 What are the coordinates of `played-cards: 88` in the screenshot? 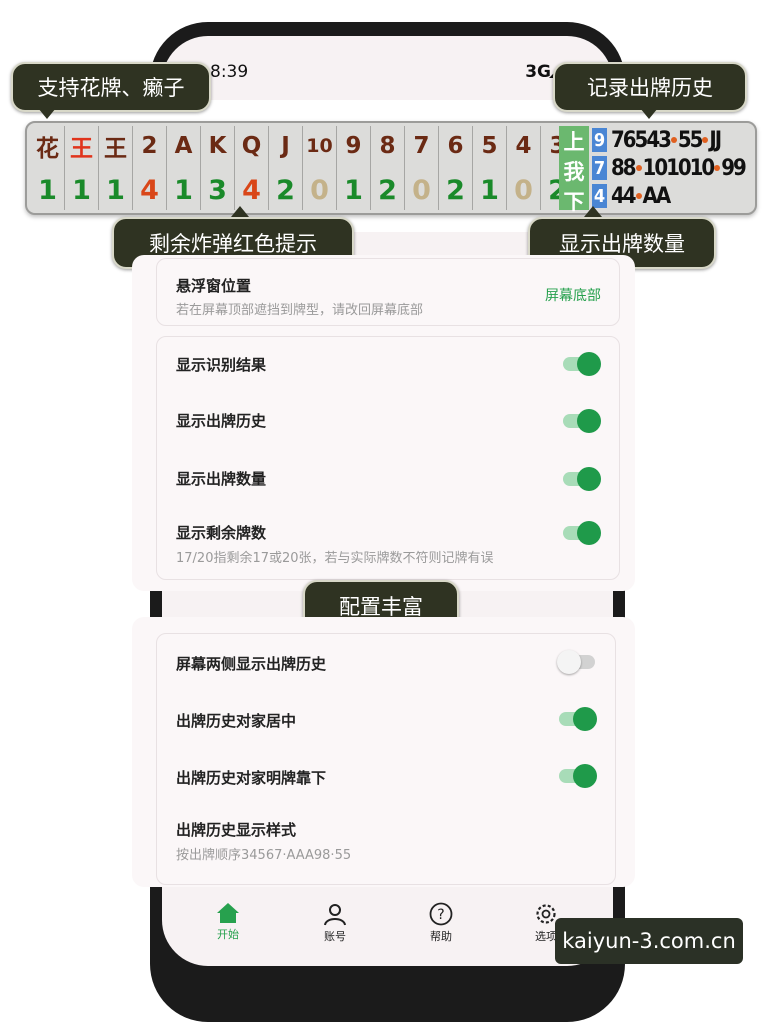 It's located at (624, 168).